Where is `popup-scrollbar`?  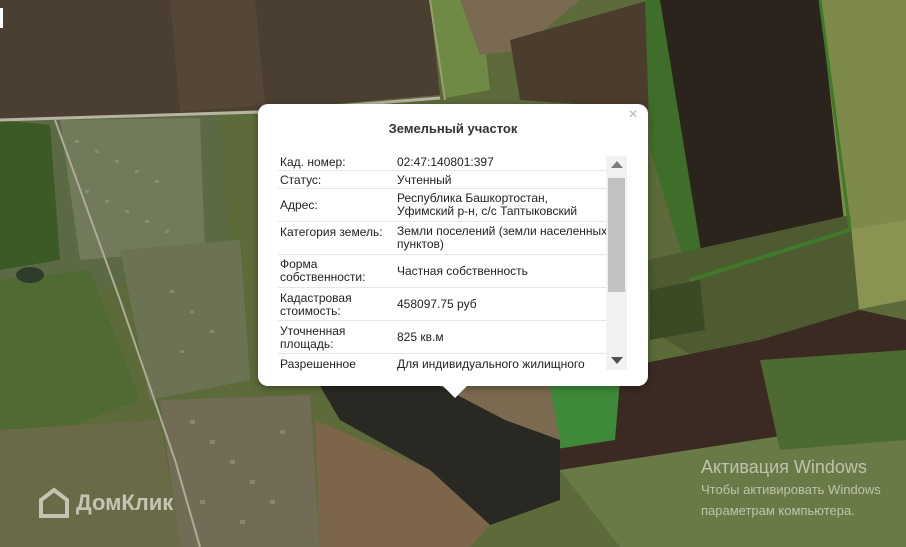 popup-scrollbar is located at coordinates (616, 263).